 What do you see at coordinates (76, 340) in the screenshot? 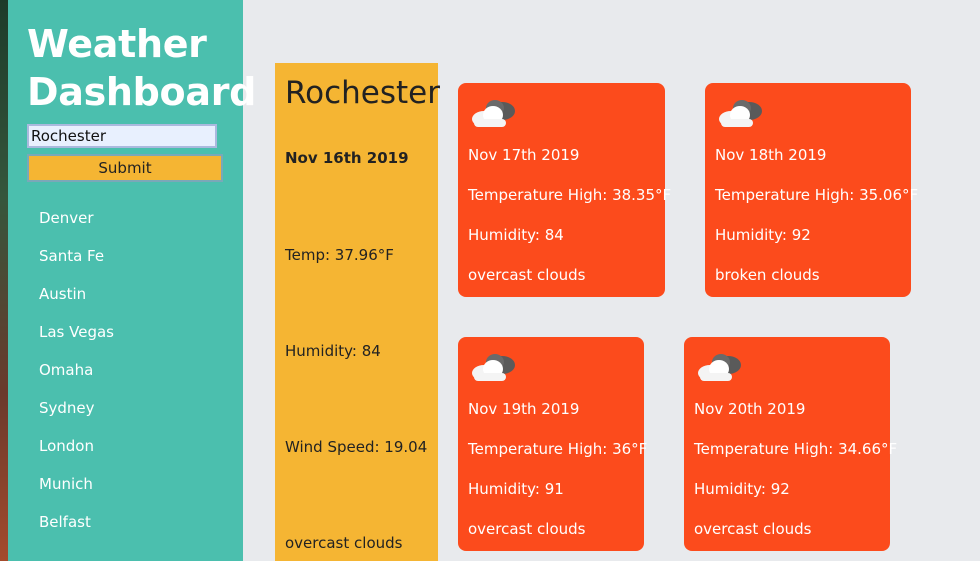
I see `city-item-las-vegas: Las Vegas` at bounding box center [76, 340].